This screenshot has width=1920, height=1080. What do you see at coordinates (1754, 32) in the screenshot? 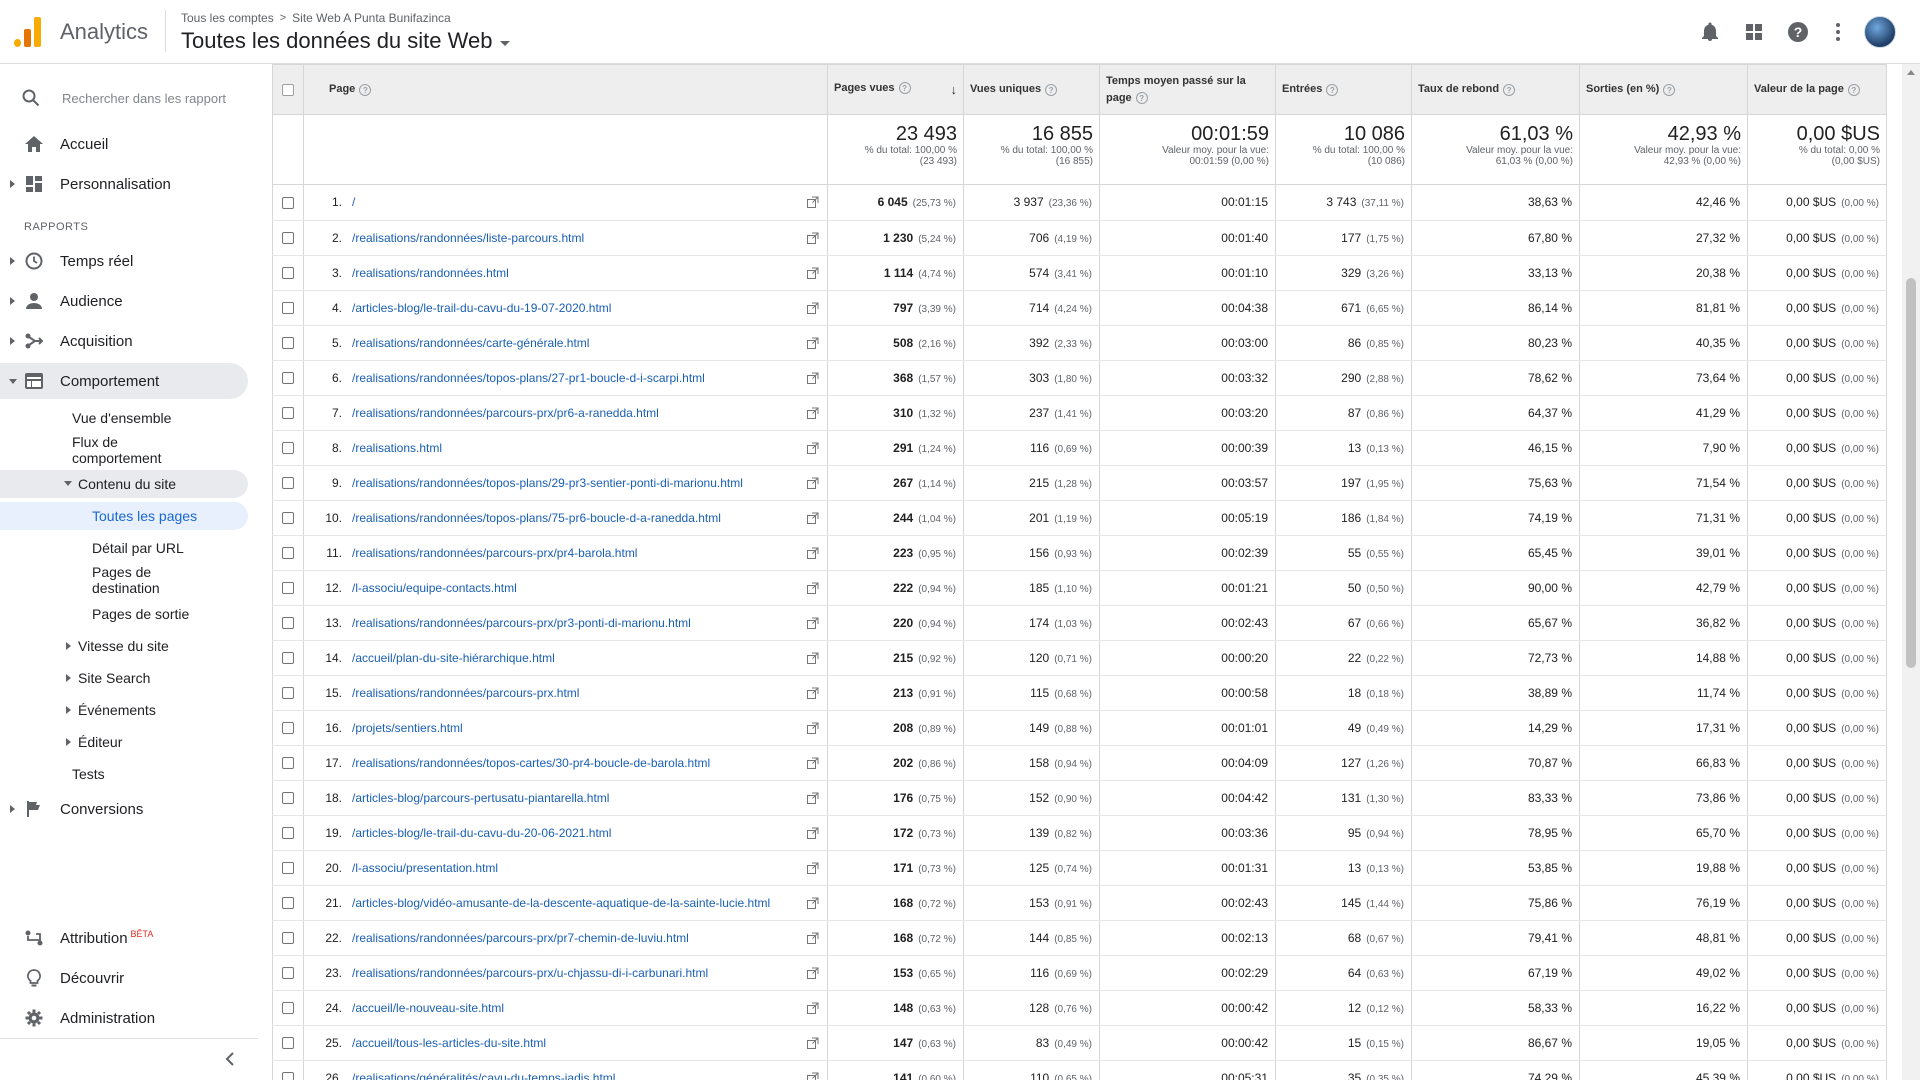
I see `apps-icon` at bounding box center [1754, 32].